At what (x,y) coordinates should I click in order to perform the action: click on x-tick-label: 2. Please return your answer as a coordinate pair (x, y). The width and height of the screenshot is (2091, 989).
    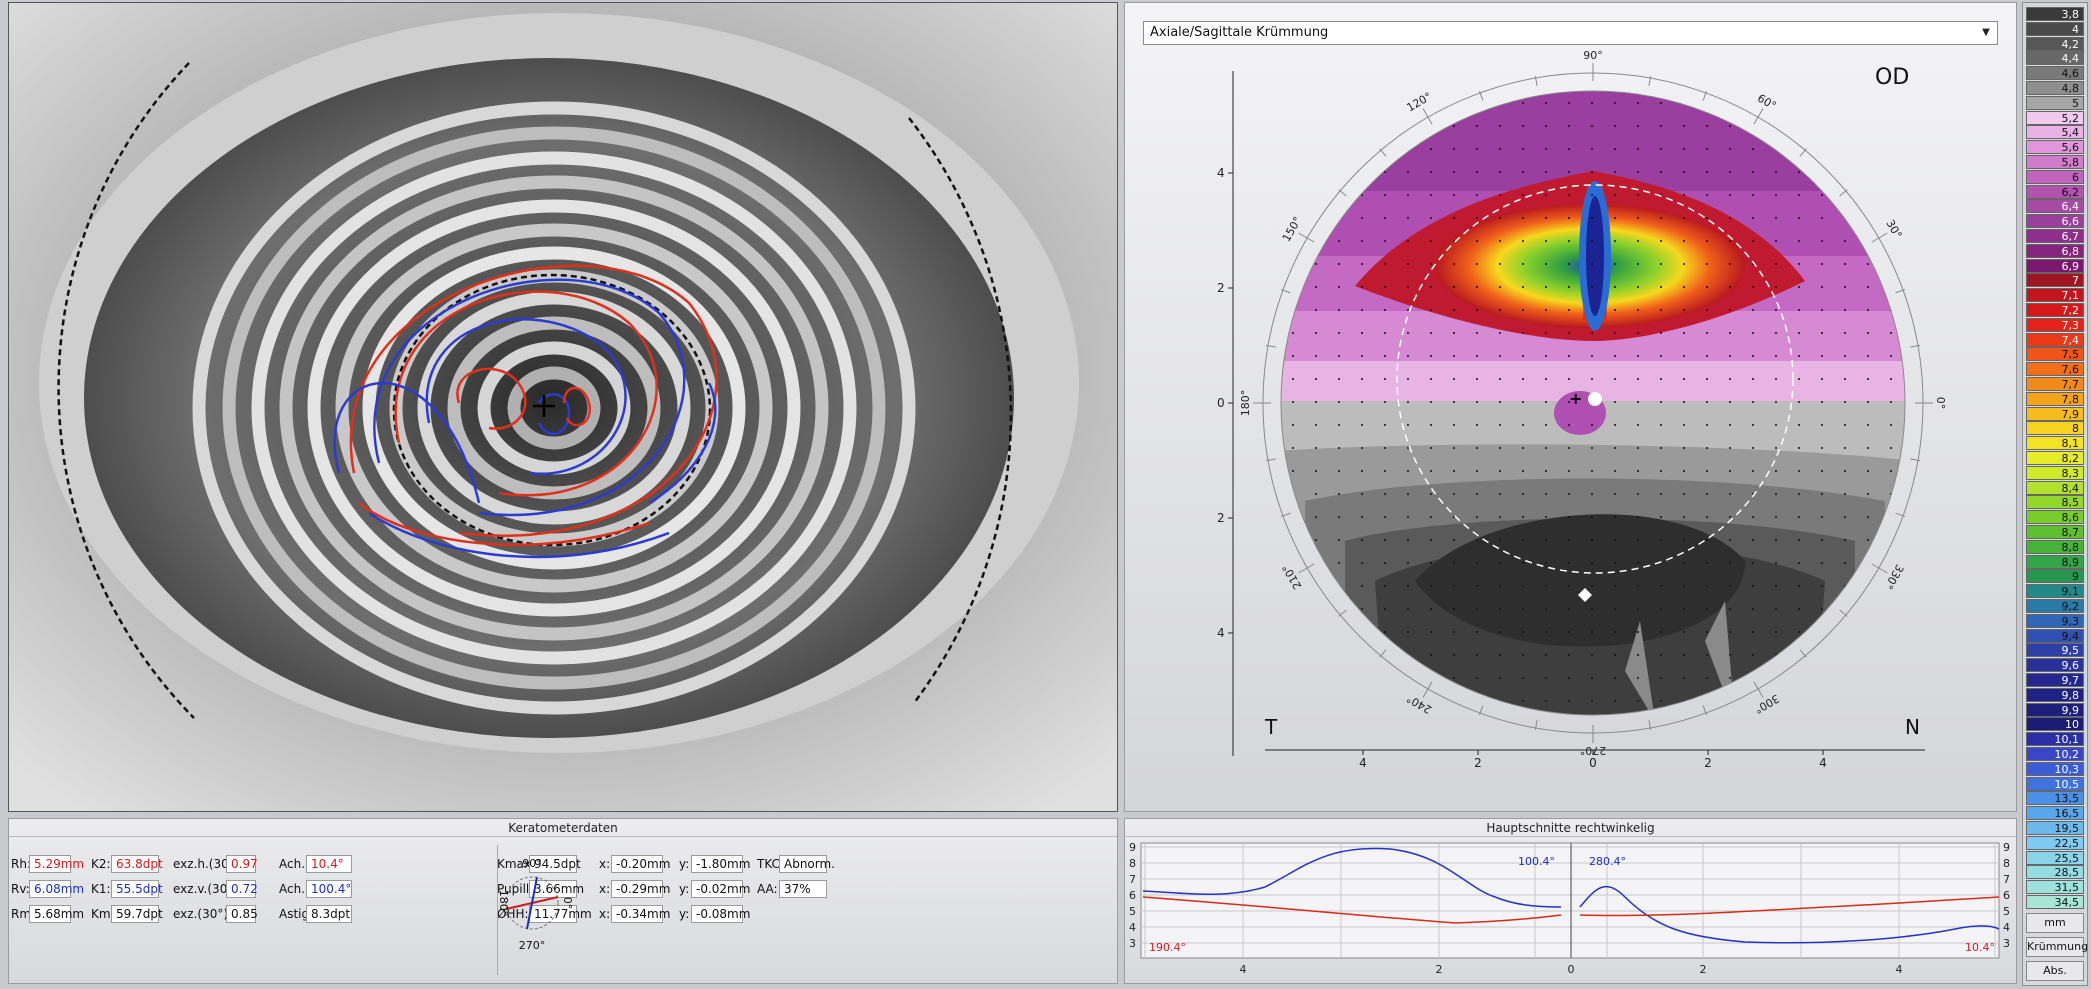
    Looking at the image, I should click on (1708, 763).